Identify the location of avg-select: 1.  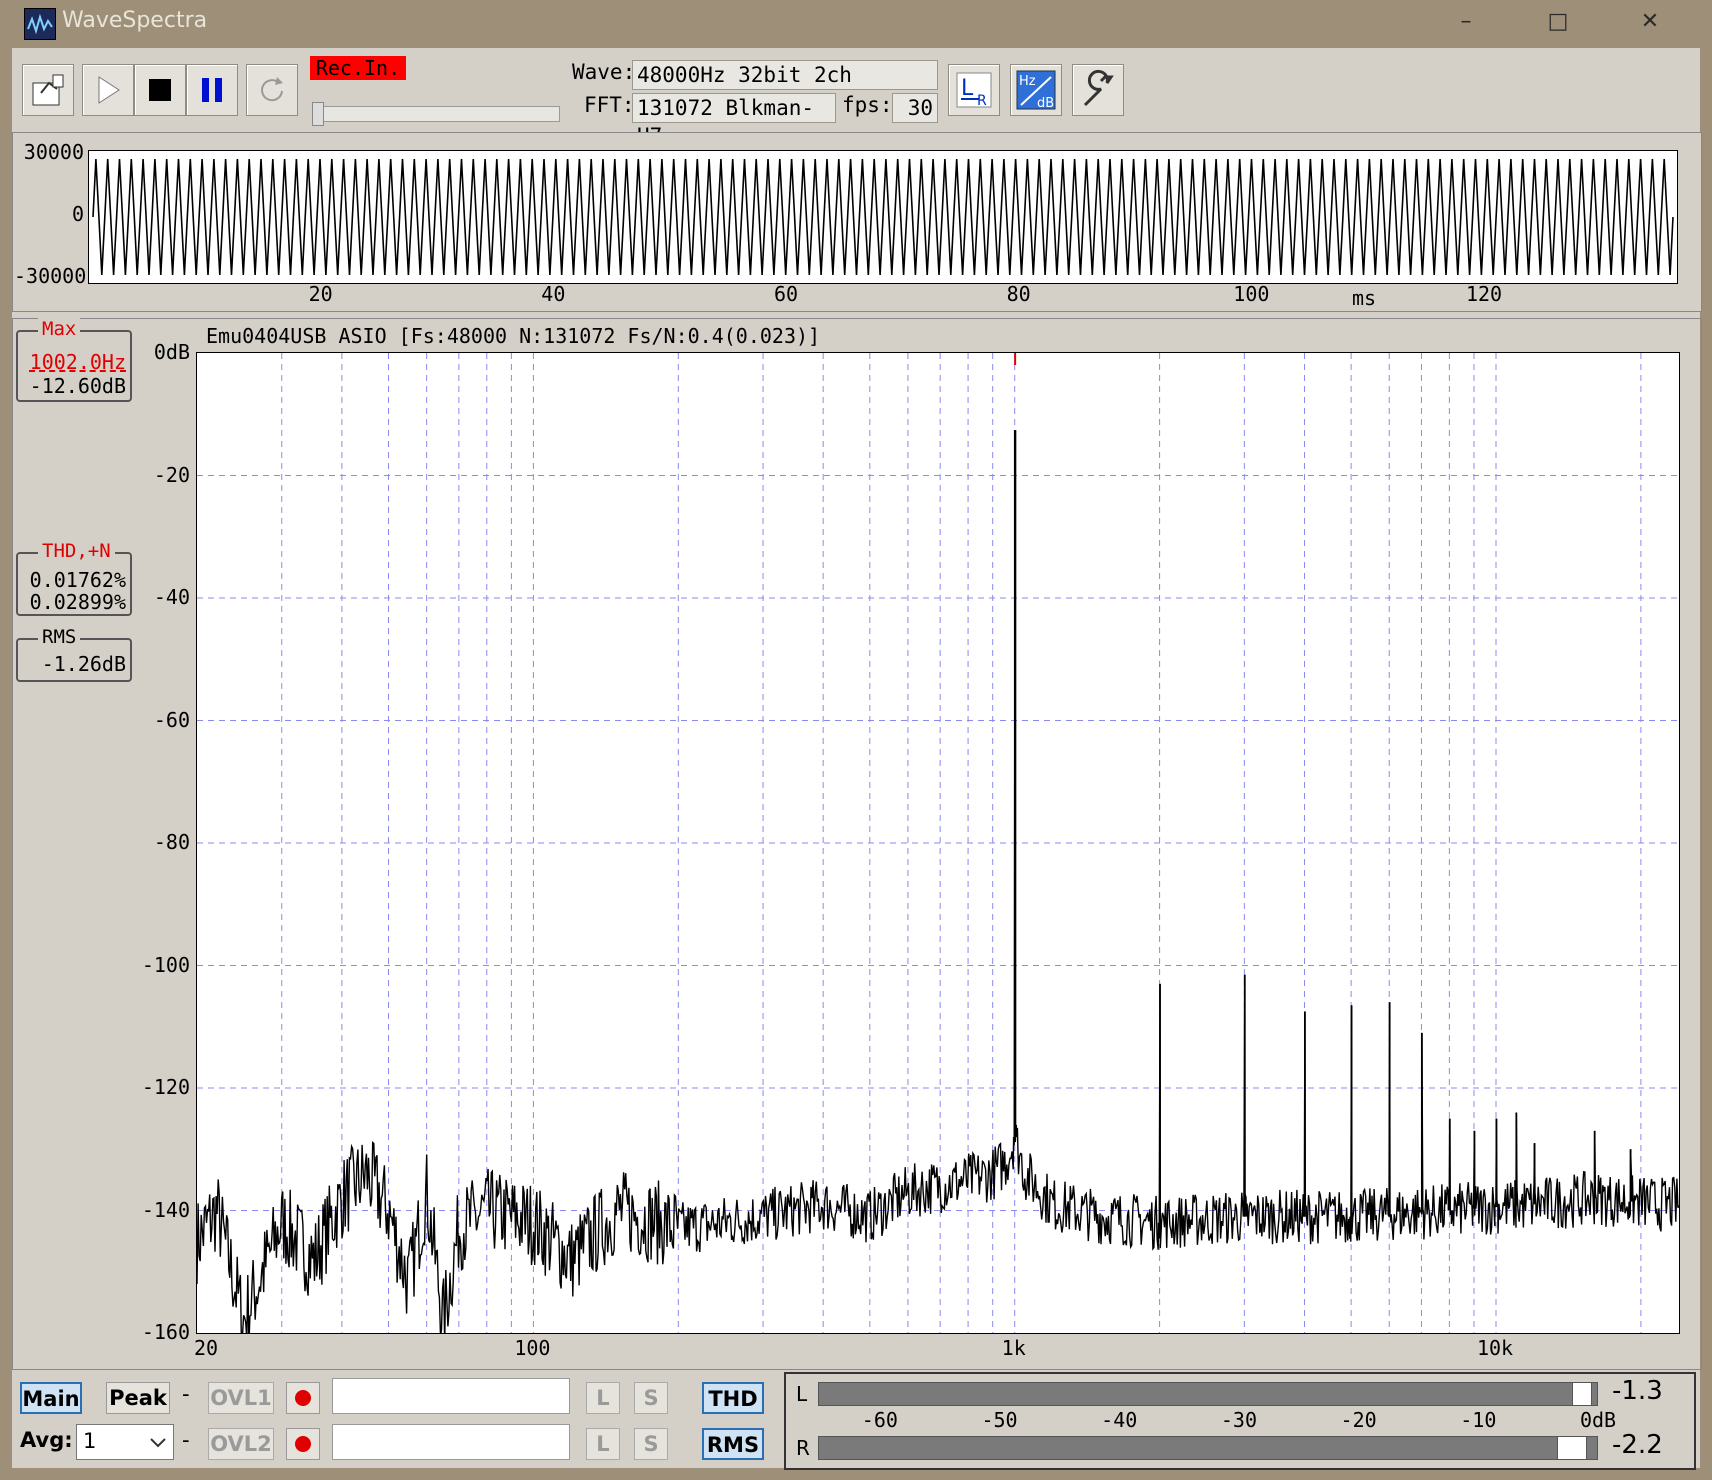
(125, 1442).